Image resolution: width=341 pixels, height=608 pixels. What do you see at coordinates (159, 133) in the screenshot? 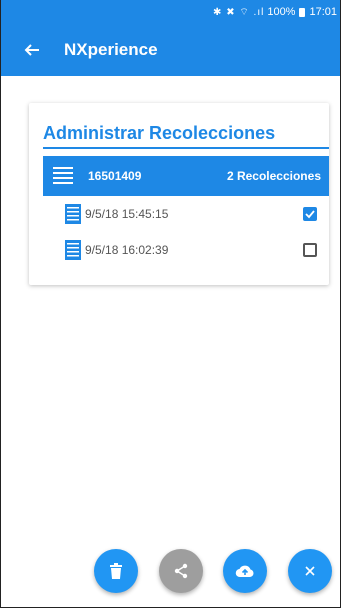
I see `card-title: Administrar Recolecciones` at bounding box center [159, 133].